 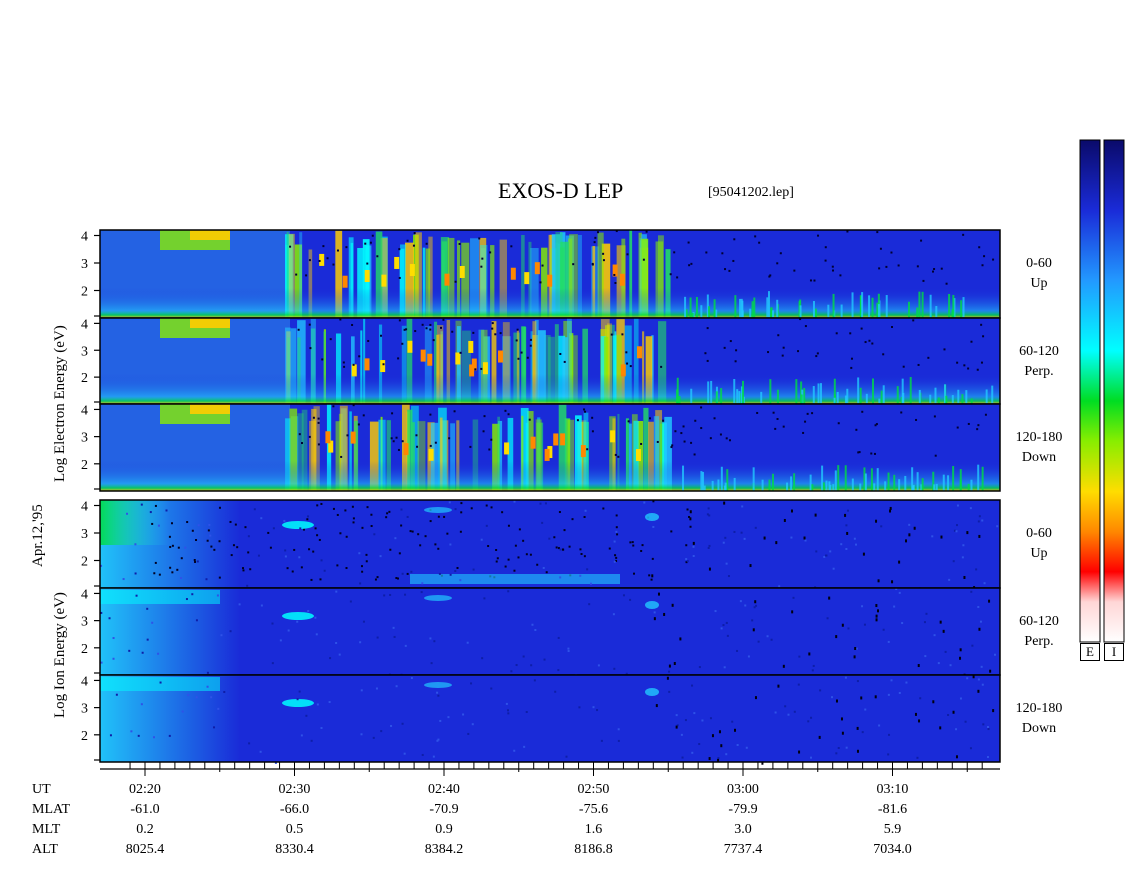 I want to click on ut-value: 02:50, so click(x=593, y=789).